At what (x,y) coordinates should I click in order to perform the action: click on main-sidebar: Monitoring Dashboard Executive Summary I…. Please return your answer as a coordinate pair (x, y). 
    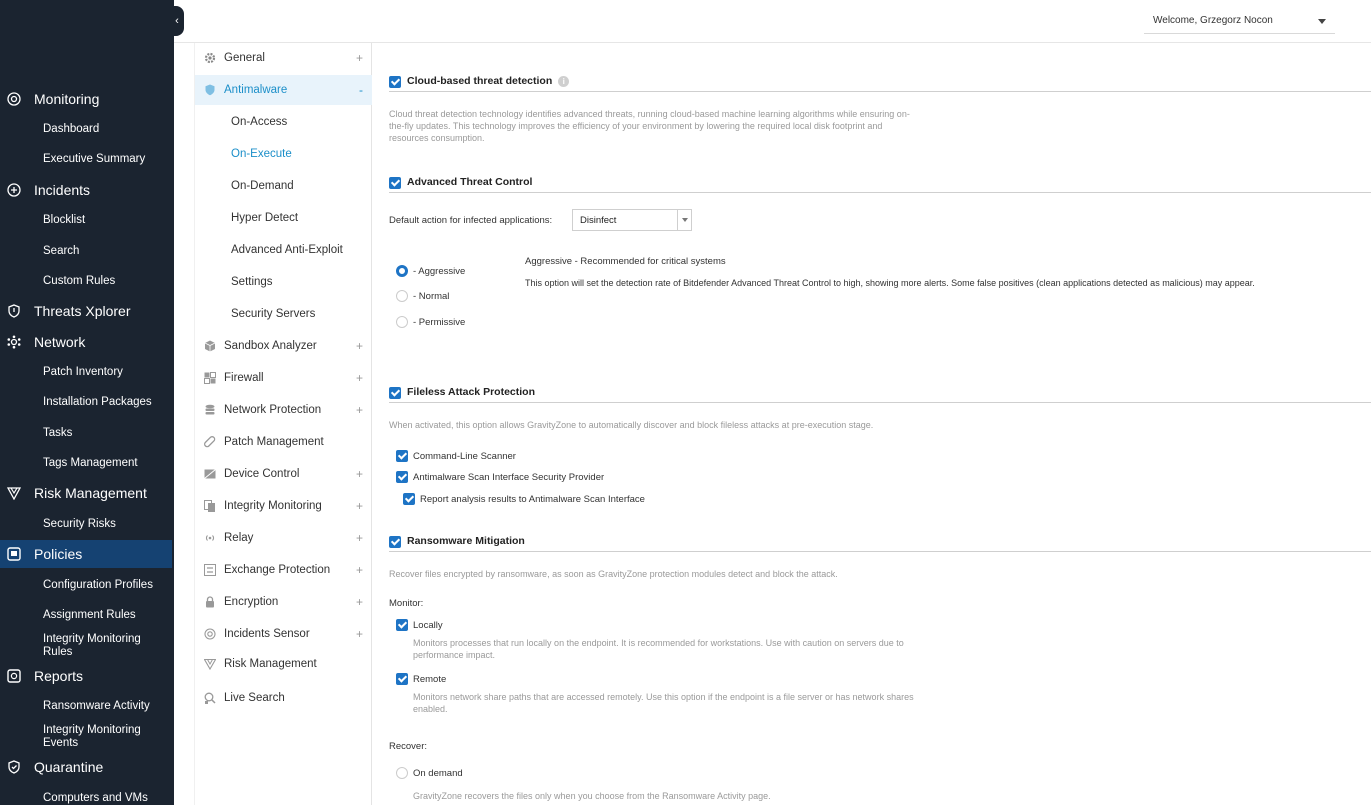
    Looking at the image, I should click on (87, 402).